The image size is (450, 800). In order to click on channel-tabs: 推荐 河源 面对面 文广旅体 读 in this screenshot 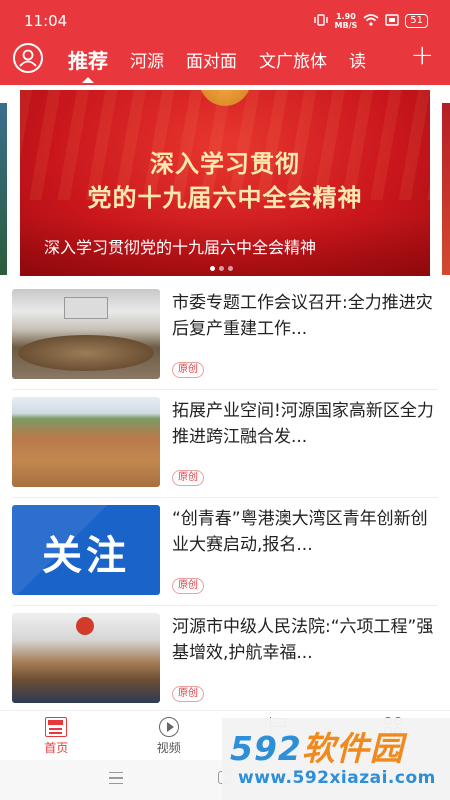, I will do `click(228, 62)`.